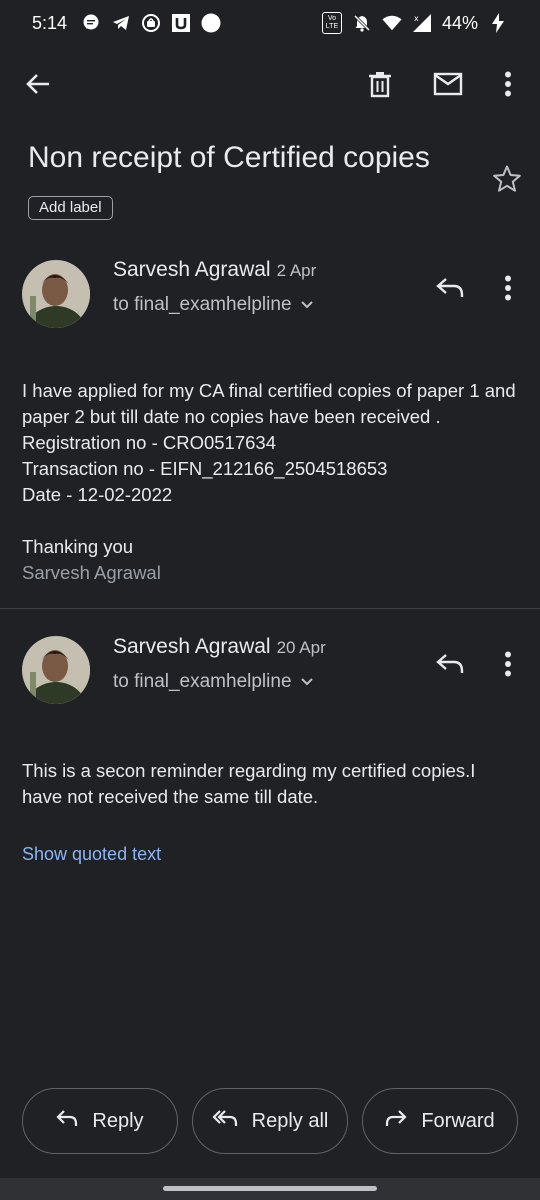 Image resolution: width=540 pixels, height=1200 pixels. What do you see at coordinates (97, 494) in the screenshot?
I see `body-line: Date - 12-02-2022` at bounding box center [97, 494].